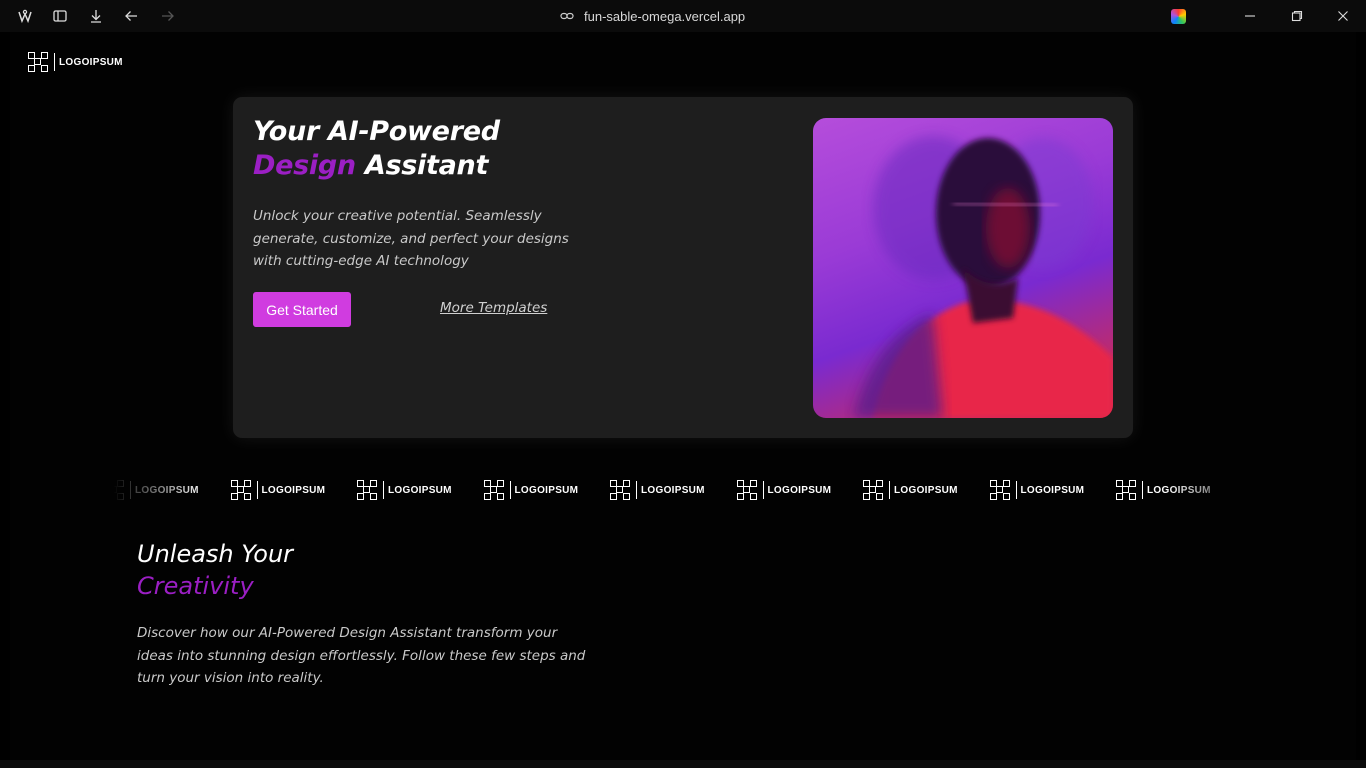 The image size is (1366, 768). Describe the element at coordinates (1250, 16) in the screenshot. I see `minimize-icon` at that location.